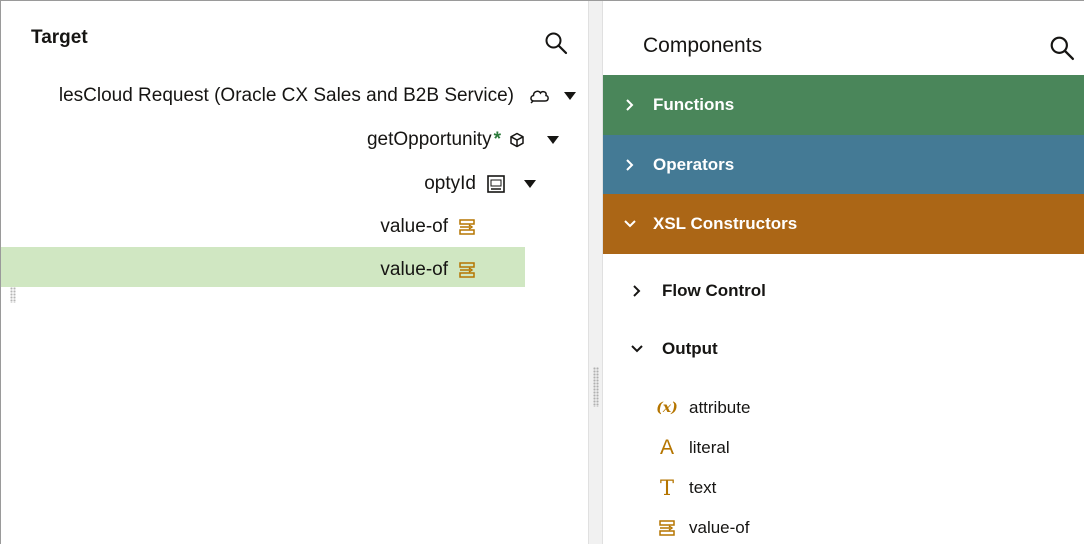 This screenshot has width=1084, height=544. Describe the element at coordinates (694, 104) in the screenshot. I see `category-label: Functions` at that location.